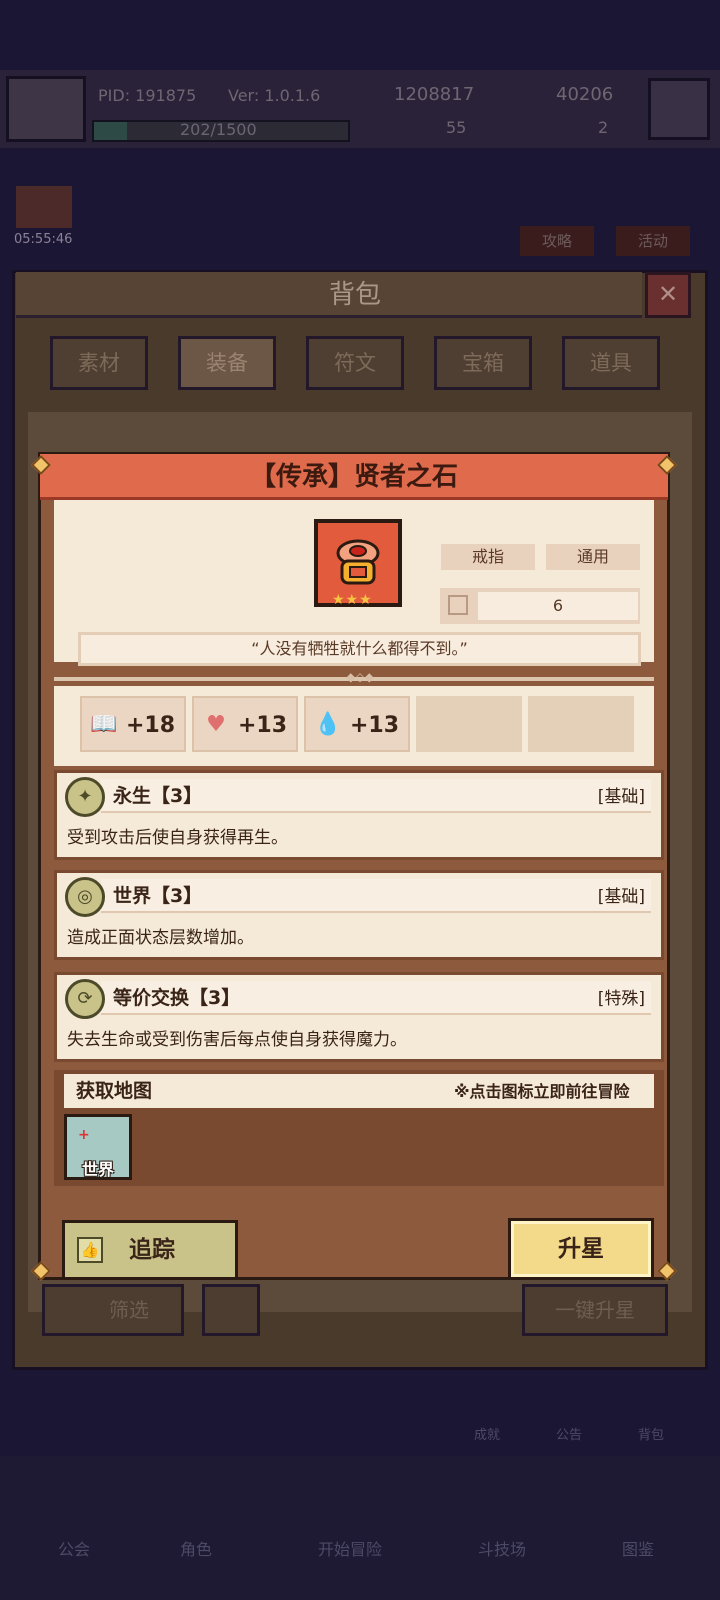 The width and height of the screenshot is (720, 1600). I want to click on gold-count: 1208817, so click(434, 94).